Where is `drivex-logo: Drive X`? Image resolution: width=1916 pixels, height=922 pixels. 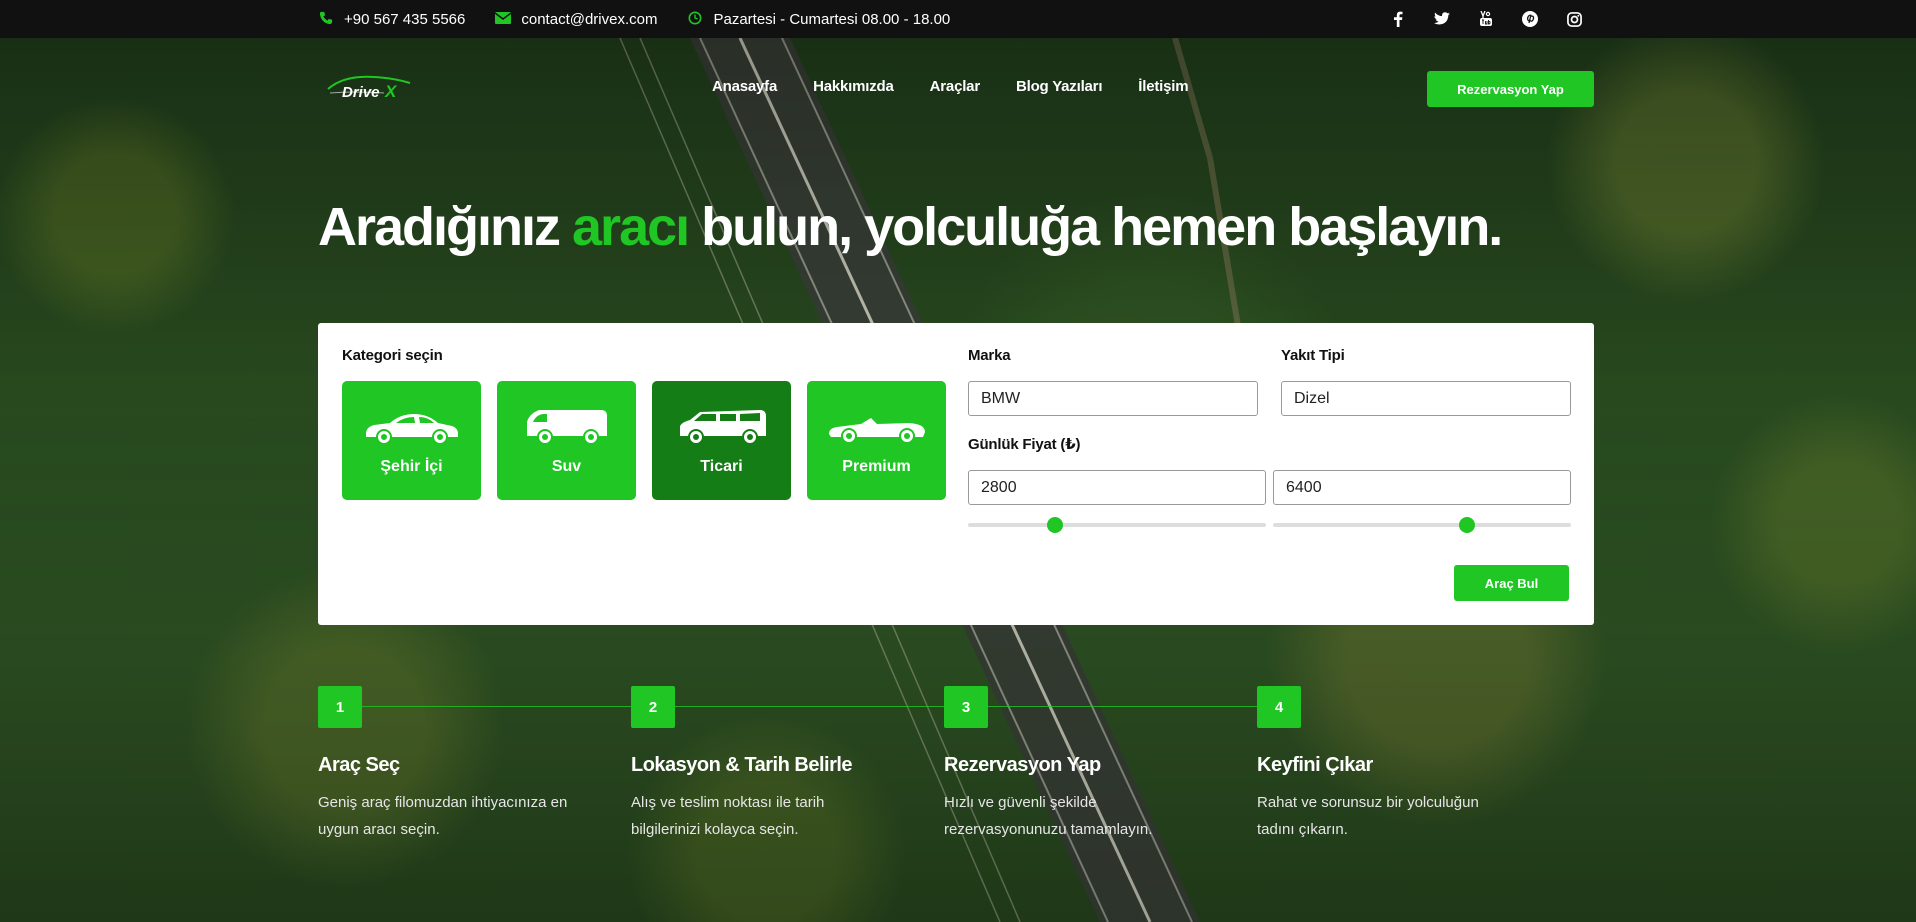 drivex-logo: Drive X is located at coordinates (369, 88).